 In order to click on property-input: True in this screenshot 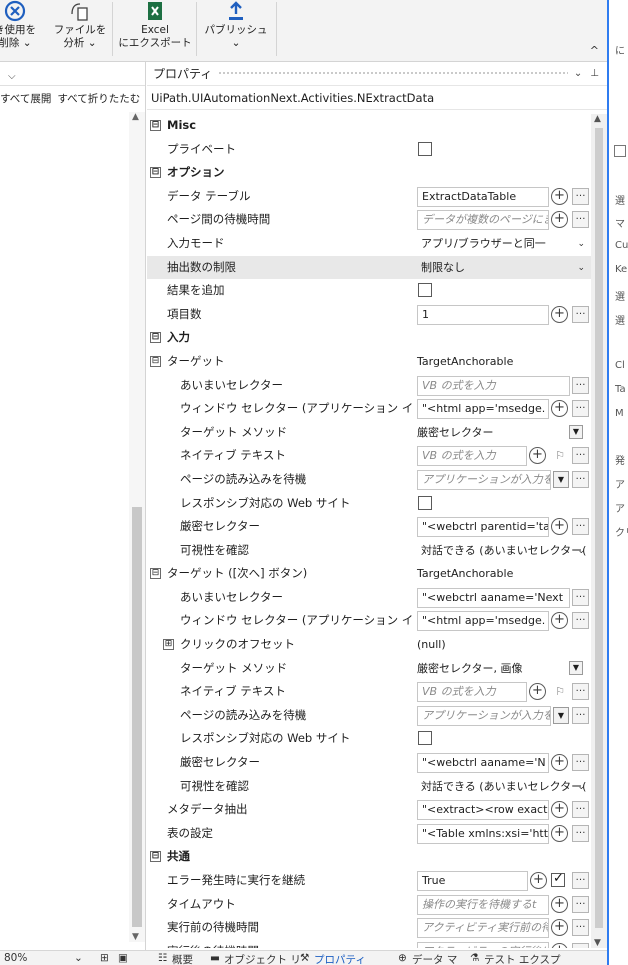, I will do `click(472, 881)`.